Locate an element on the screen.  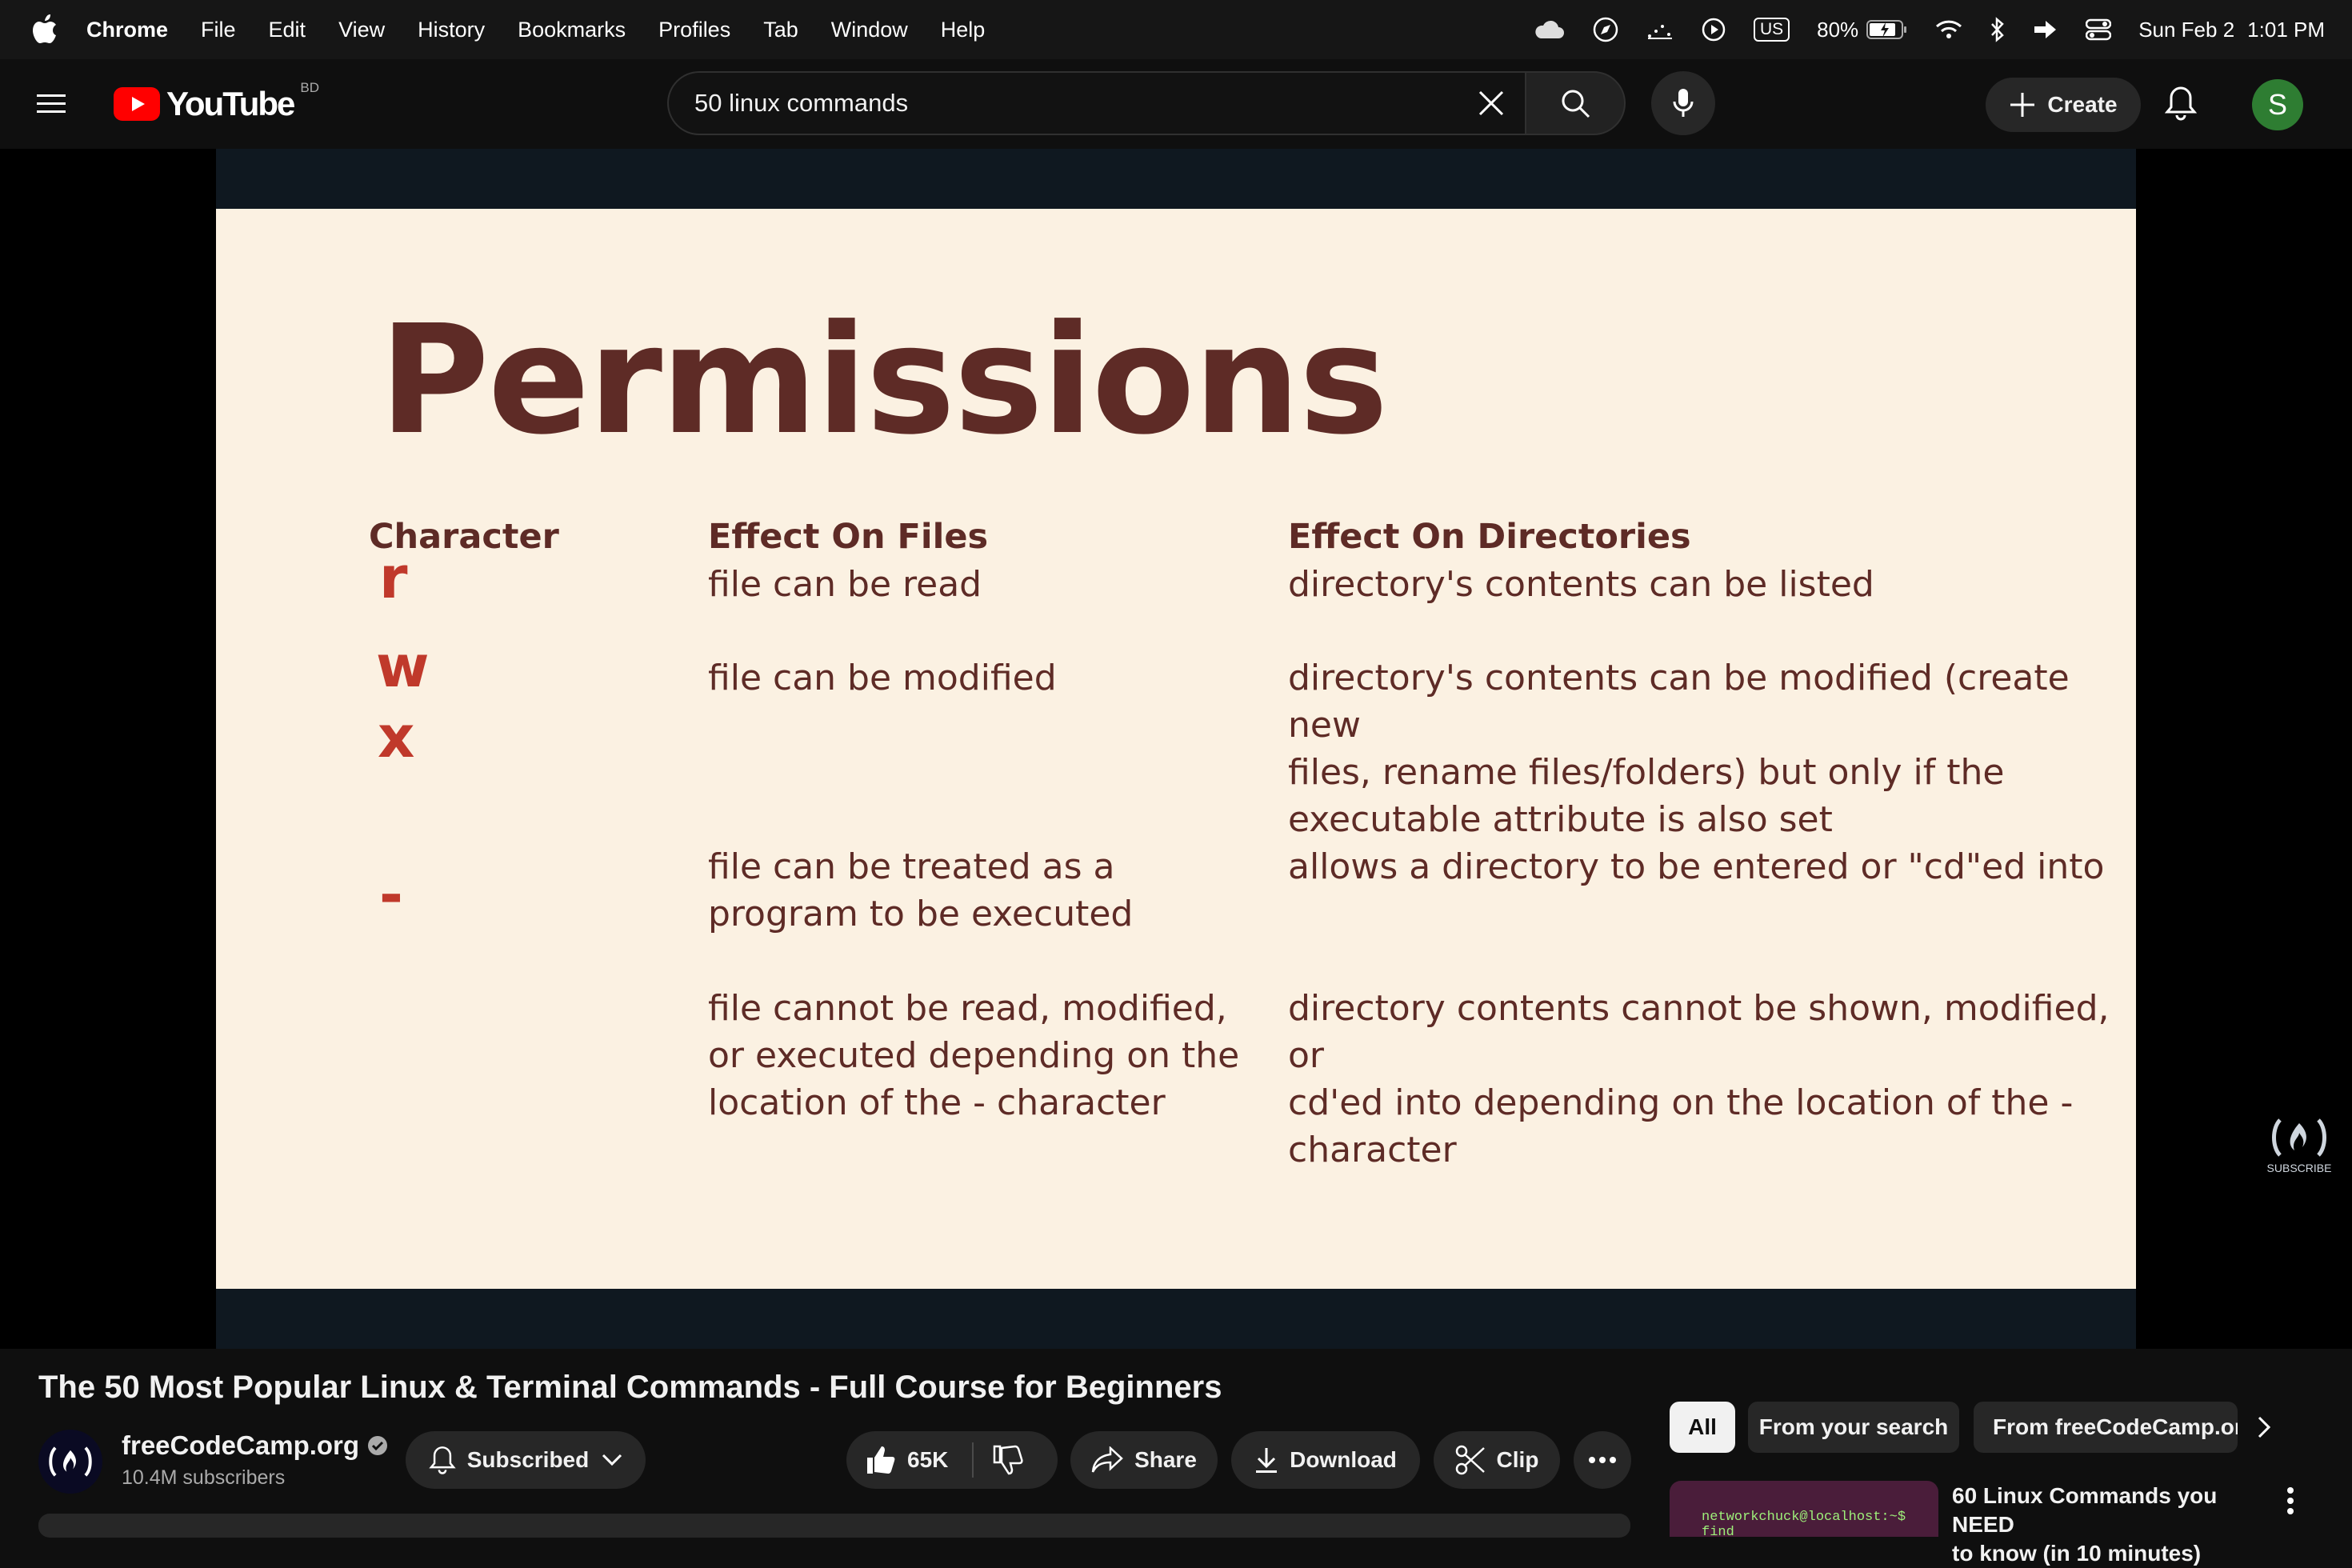
text-line: executable attribute is also set is located at coordinates (1560, 819).